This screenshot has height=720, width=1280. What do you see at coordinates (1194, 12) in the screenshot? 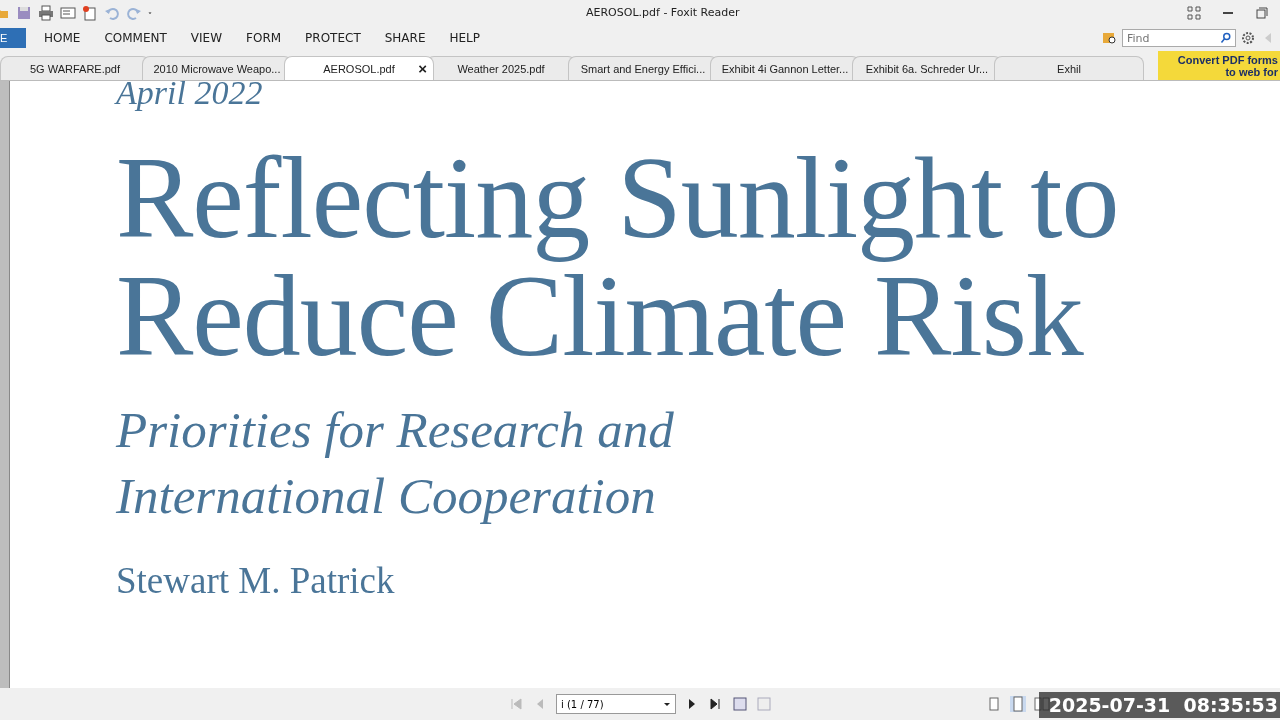
I see `fullscreen-icon` at bounding box center [1194, 12].